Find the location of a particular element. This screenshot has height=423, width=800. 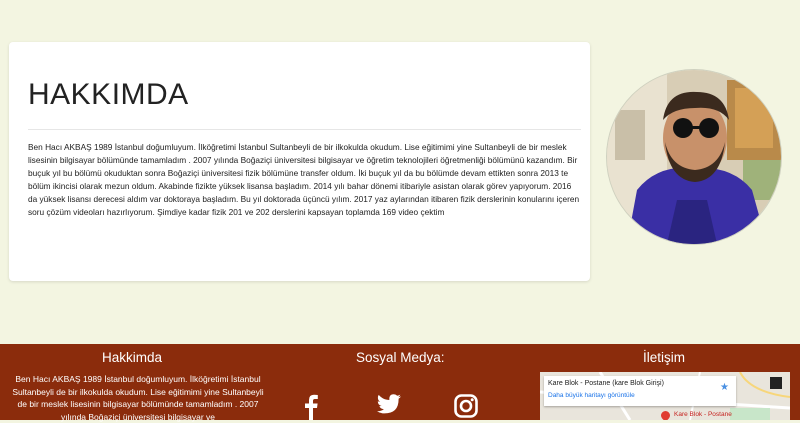

expand-map-icon is located at coordinates (776, 383).